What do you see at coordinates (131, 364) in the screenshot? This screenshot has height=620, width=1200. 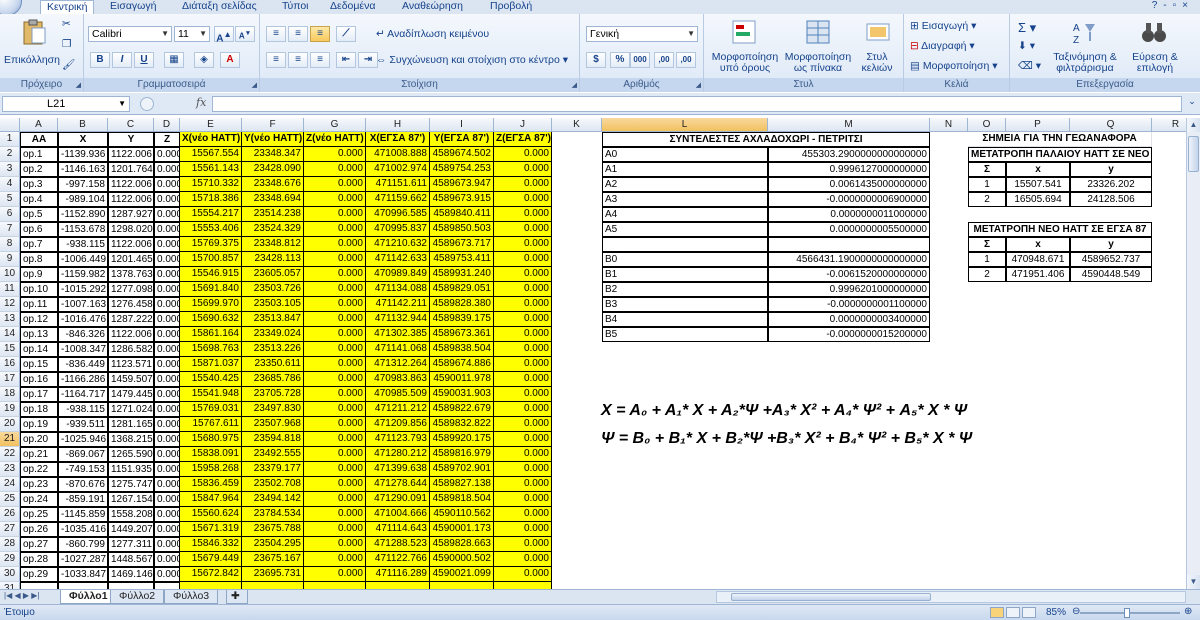 I see `table-cell: 1123.571` at bounding box center [131, 364].